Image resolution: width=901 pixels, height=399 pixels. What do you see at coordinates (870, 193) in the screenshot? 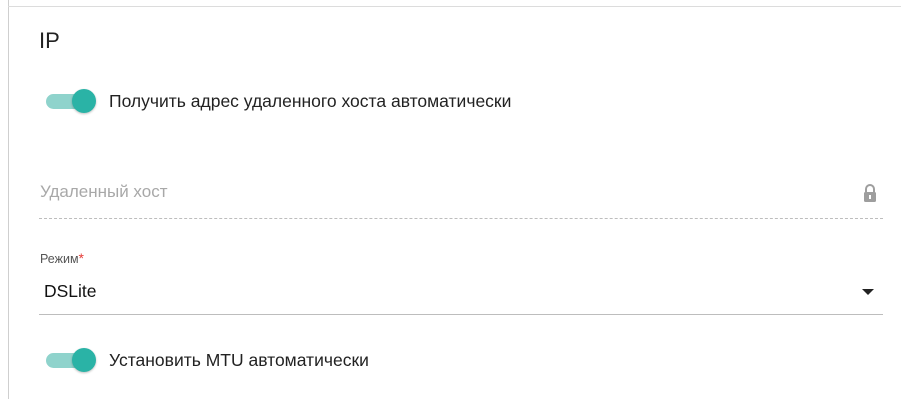
I see `lock-icon` at bounding box center [870, 193].